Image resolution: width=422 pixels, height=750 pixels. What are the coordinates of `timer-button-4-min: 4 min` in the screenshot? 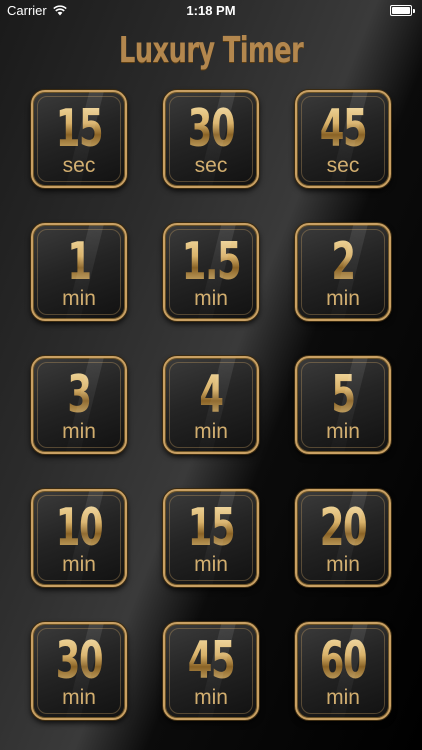 It's located at (211, 405).